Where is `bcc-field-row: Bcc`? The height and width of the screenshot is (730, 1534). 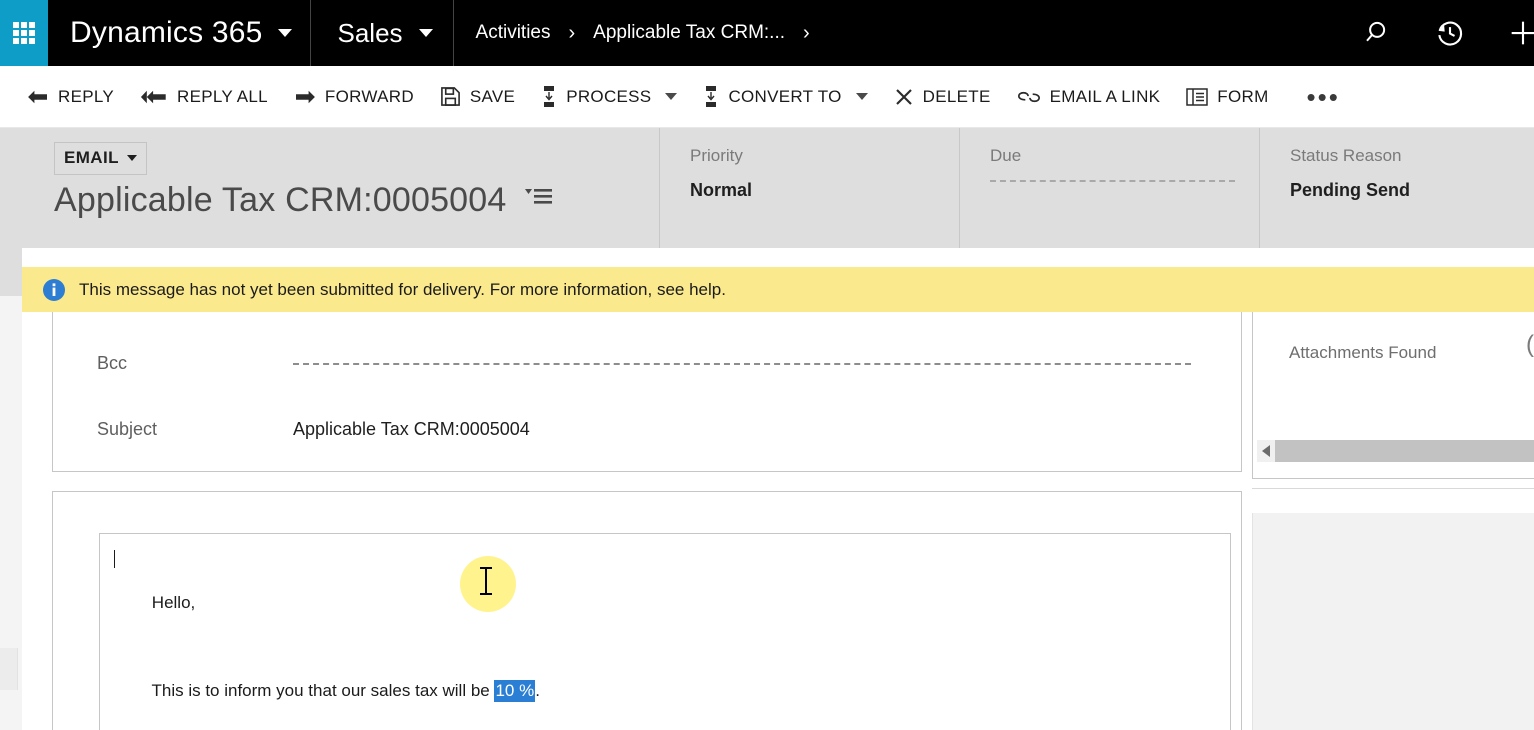 bcc-field-row: Bcc is located at coordinates (647, 363).